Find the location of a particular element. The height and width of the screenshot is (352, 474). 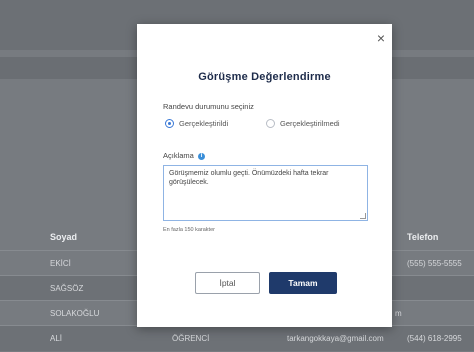

radio-option-gerceklestirilmedi: Gerçekleştirilmedi is located at coordinates (303, 123).